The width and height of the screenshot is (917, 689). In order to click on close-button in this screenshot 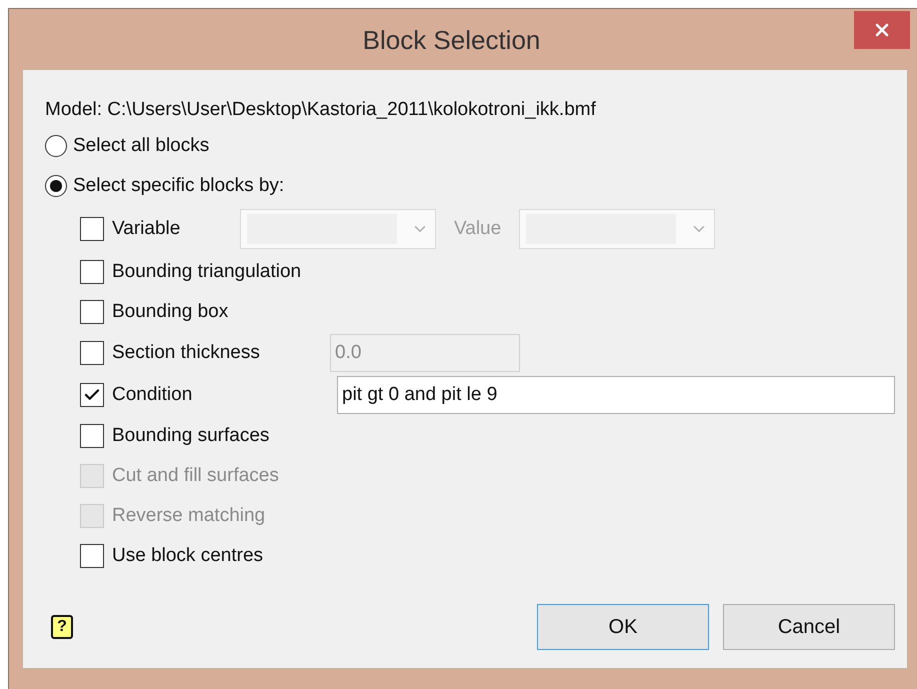, I will do `click(882, 30)`.